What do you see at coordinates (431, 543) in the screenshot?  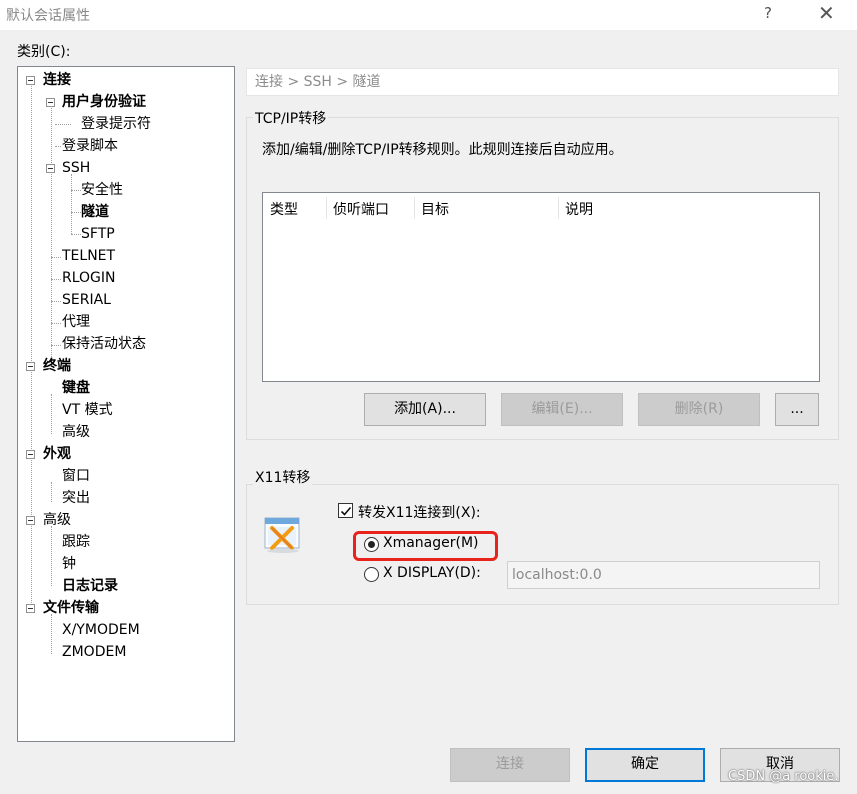 I see `xmanager-label: Xmanager(M)` at bounding box center [431, 543].